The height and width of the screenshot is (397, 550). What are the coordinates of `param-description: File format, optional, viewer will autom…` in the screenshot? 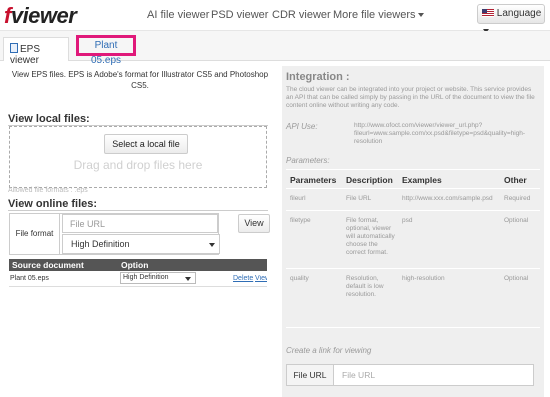 It's located at (370, 236).